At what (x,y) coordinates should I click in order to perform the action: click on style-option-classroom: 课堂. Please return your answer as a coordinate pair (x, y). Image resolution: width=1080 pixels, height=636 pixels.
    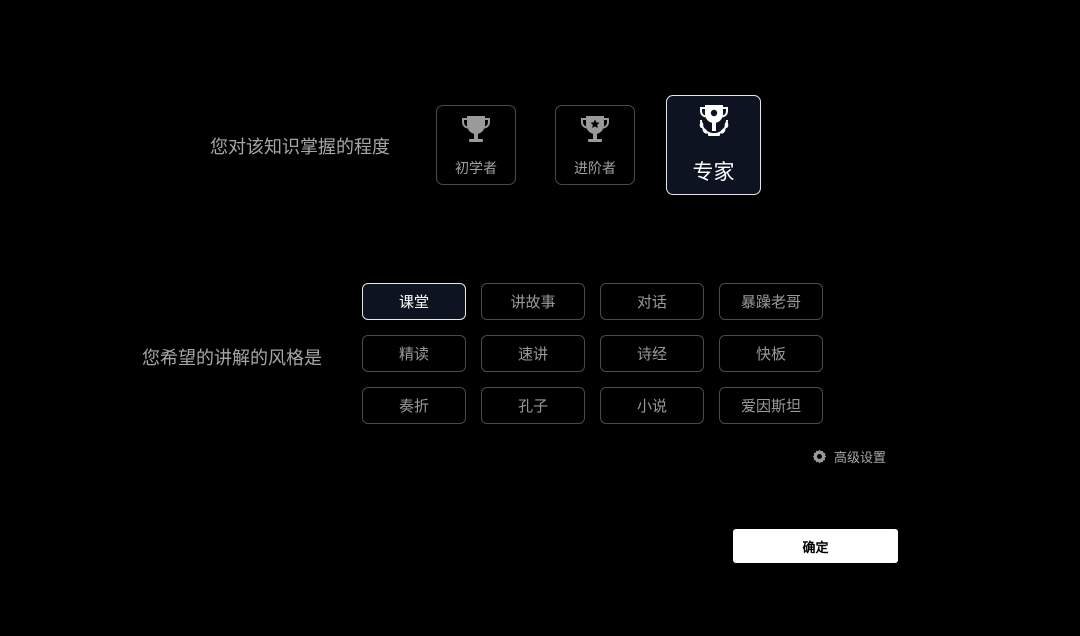
    Looking at the image, I should click on (414, 301).